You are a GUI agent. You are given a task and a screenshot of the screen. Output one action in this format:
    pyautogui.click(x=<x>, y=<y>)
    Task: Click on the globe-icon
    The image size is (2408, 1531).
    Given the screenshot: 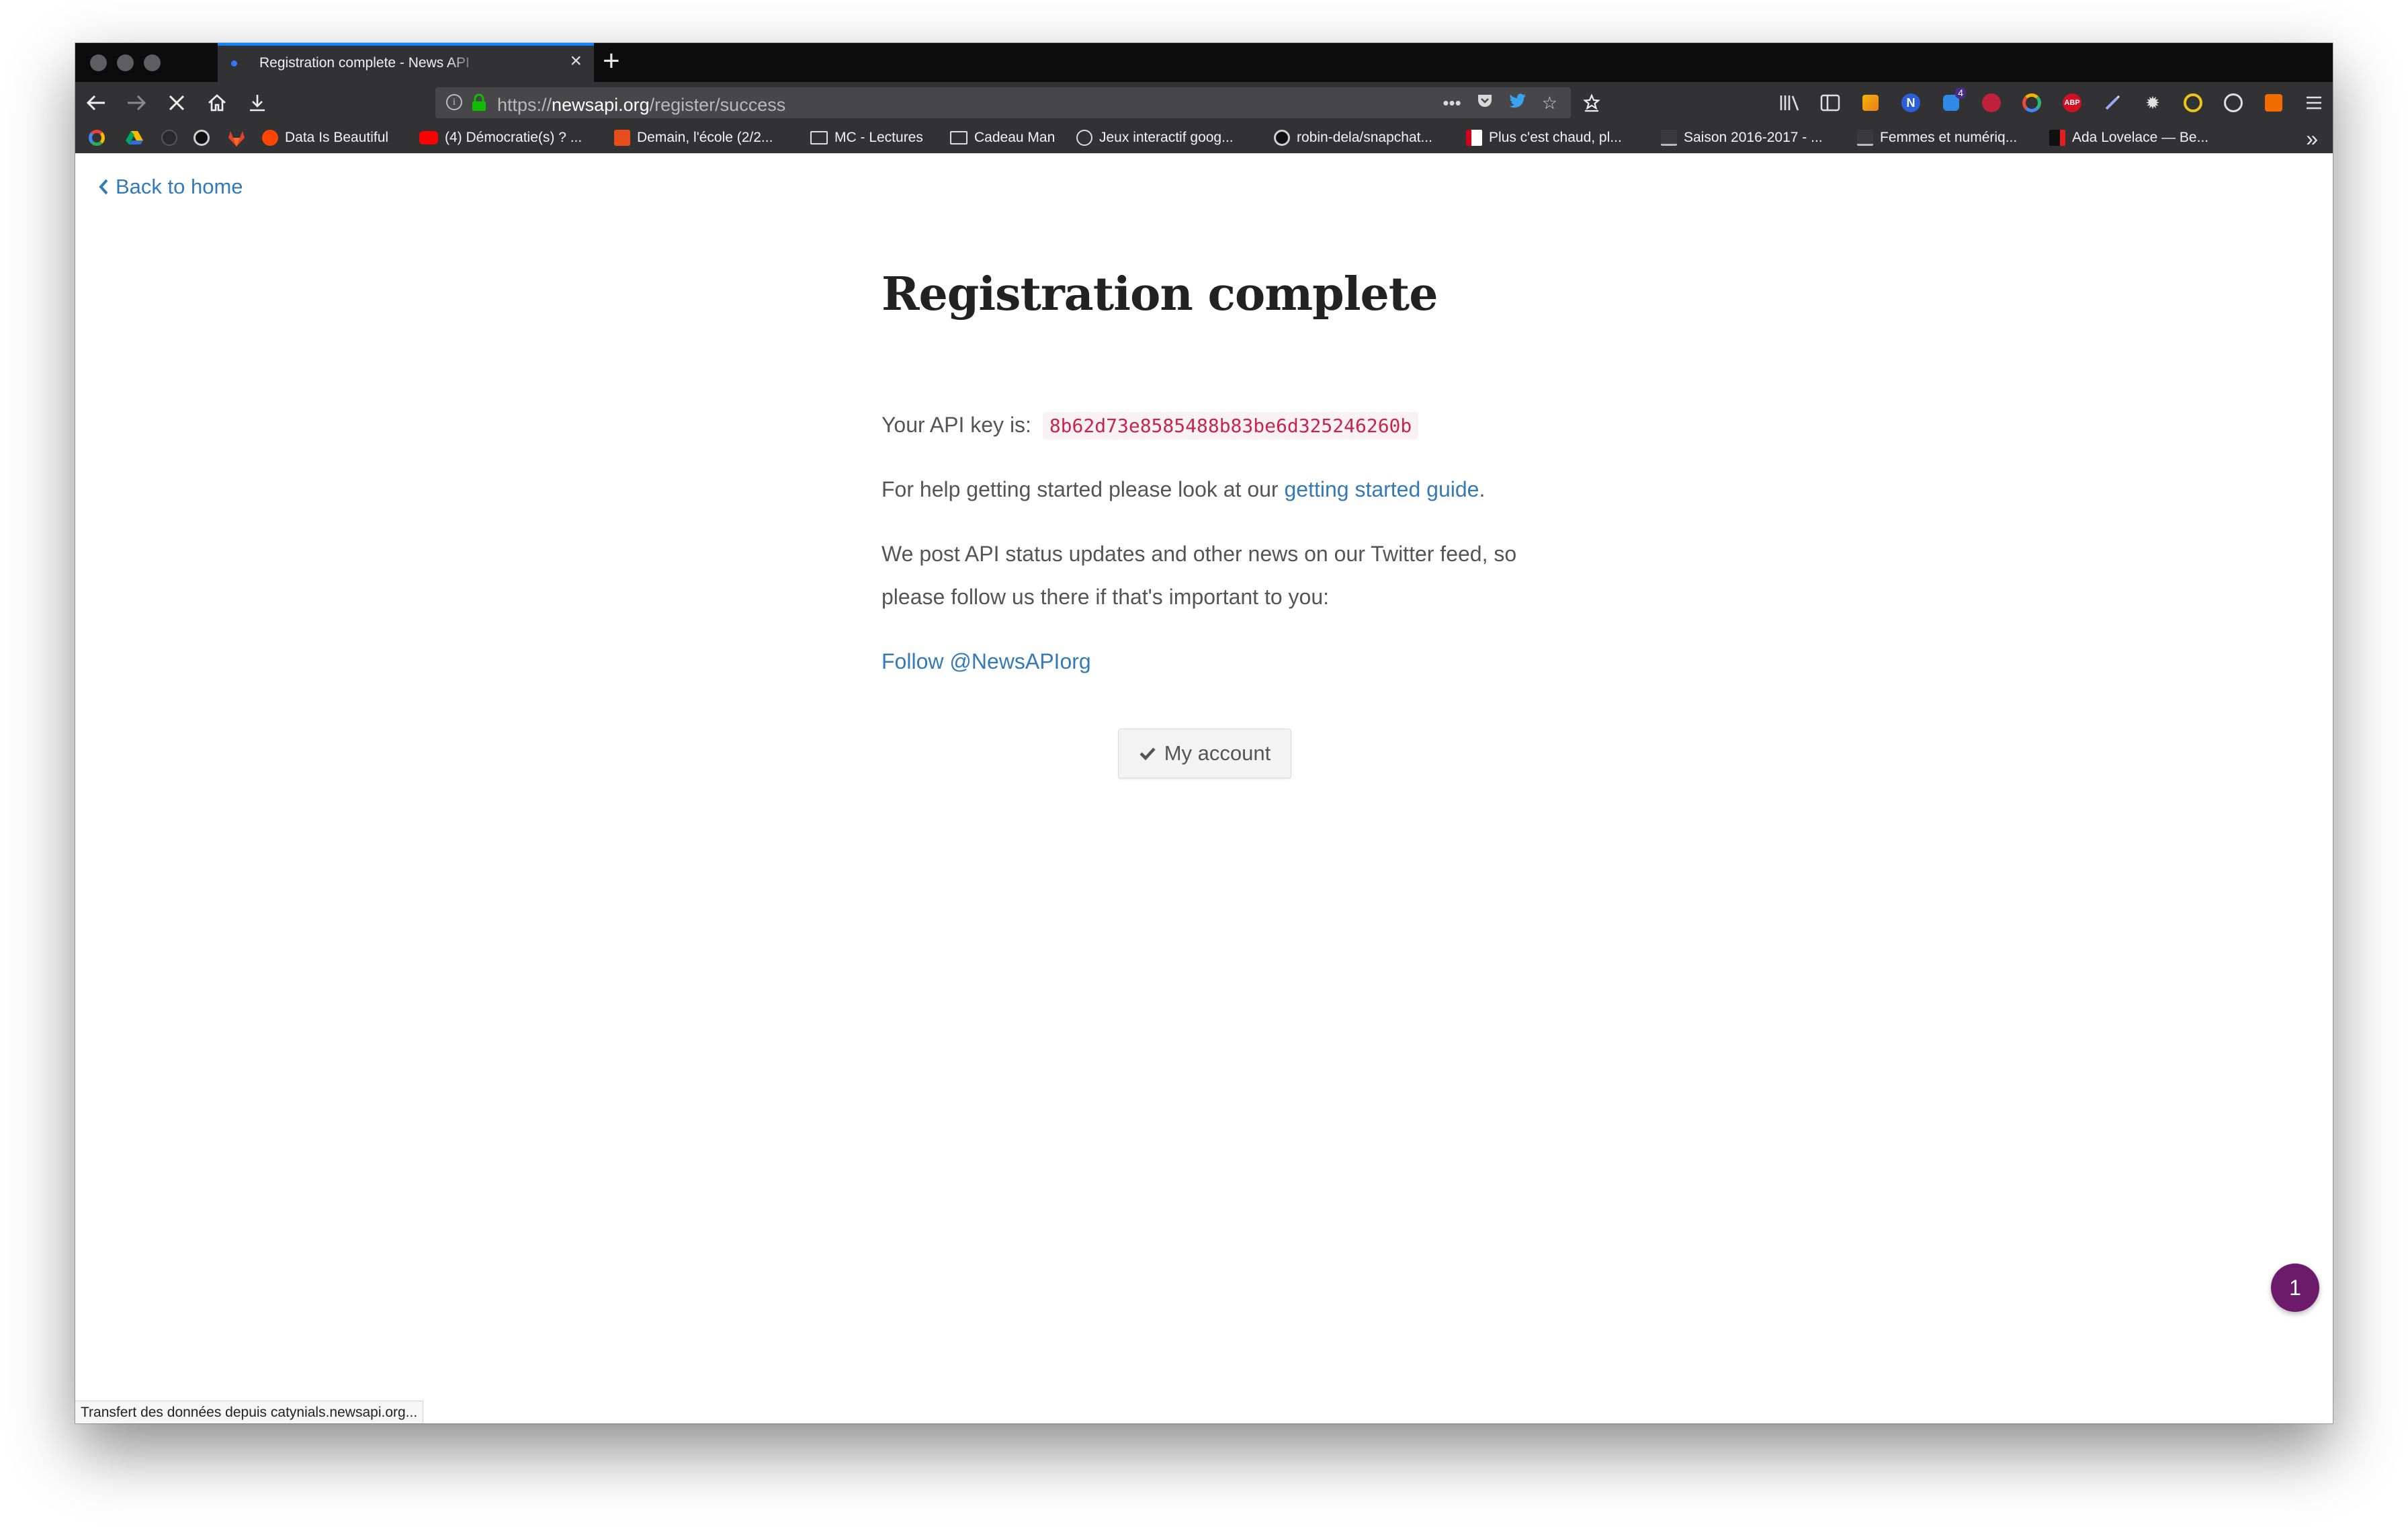 What is the action you would take?
    pyautogui.click(x=1084, y=138)
    